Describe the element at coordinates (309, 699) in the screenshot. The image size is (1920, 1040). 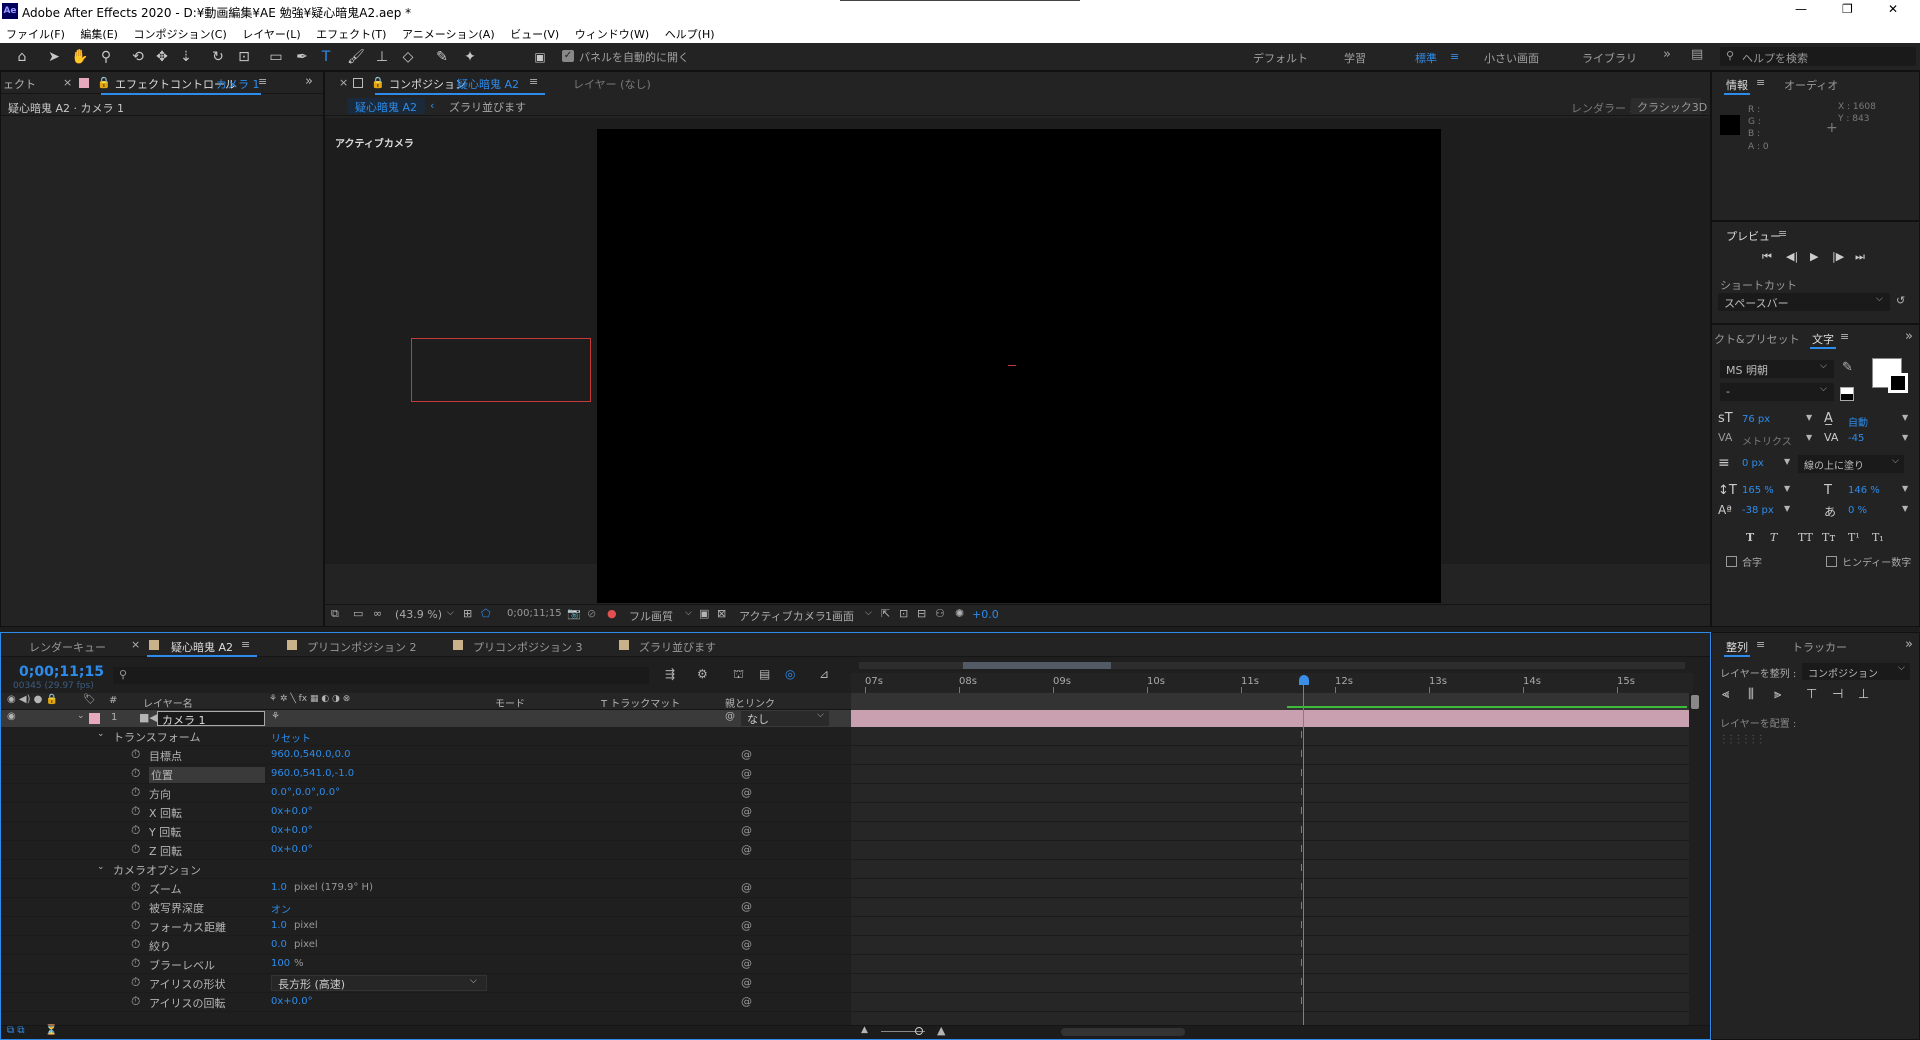
I see `switches-header-icons: ⚘ ✲ ╲ fx ▦ ◐ ◑ ⊗` at that location.